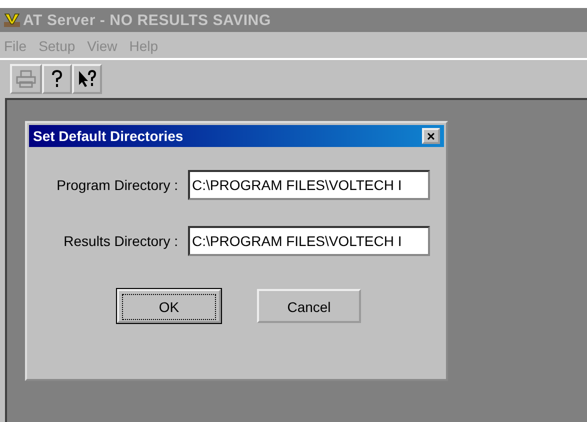 The height and width of the screenshot is (422, 587). Describe the element at coordinates (12, 20) in the screenshot. I see `app-logo-icon` at that location.